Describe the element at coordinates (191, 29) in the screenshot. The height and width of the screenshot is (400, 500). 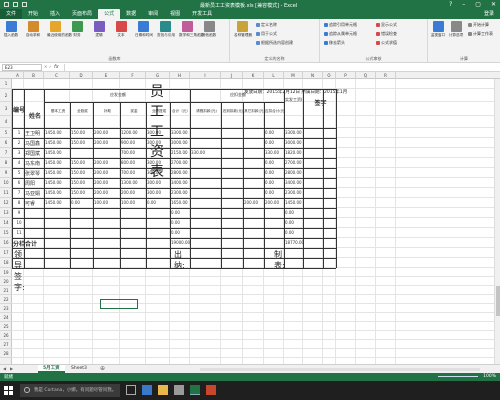
I see `ribbon-btn-8: 数学和三角函数` at that location.